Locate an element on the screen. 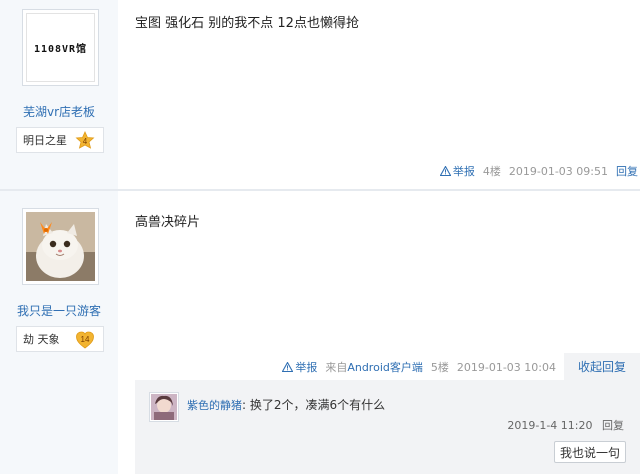 This screenshot has width=640, height=474. author-sidebar: 我只是一只游客 劫 天象 14 is located at coordinates (59, 332).